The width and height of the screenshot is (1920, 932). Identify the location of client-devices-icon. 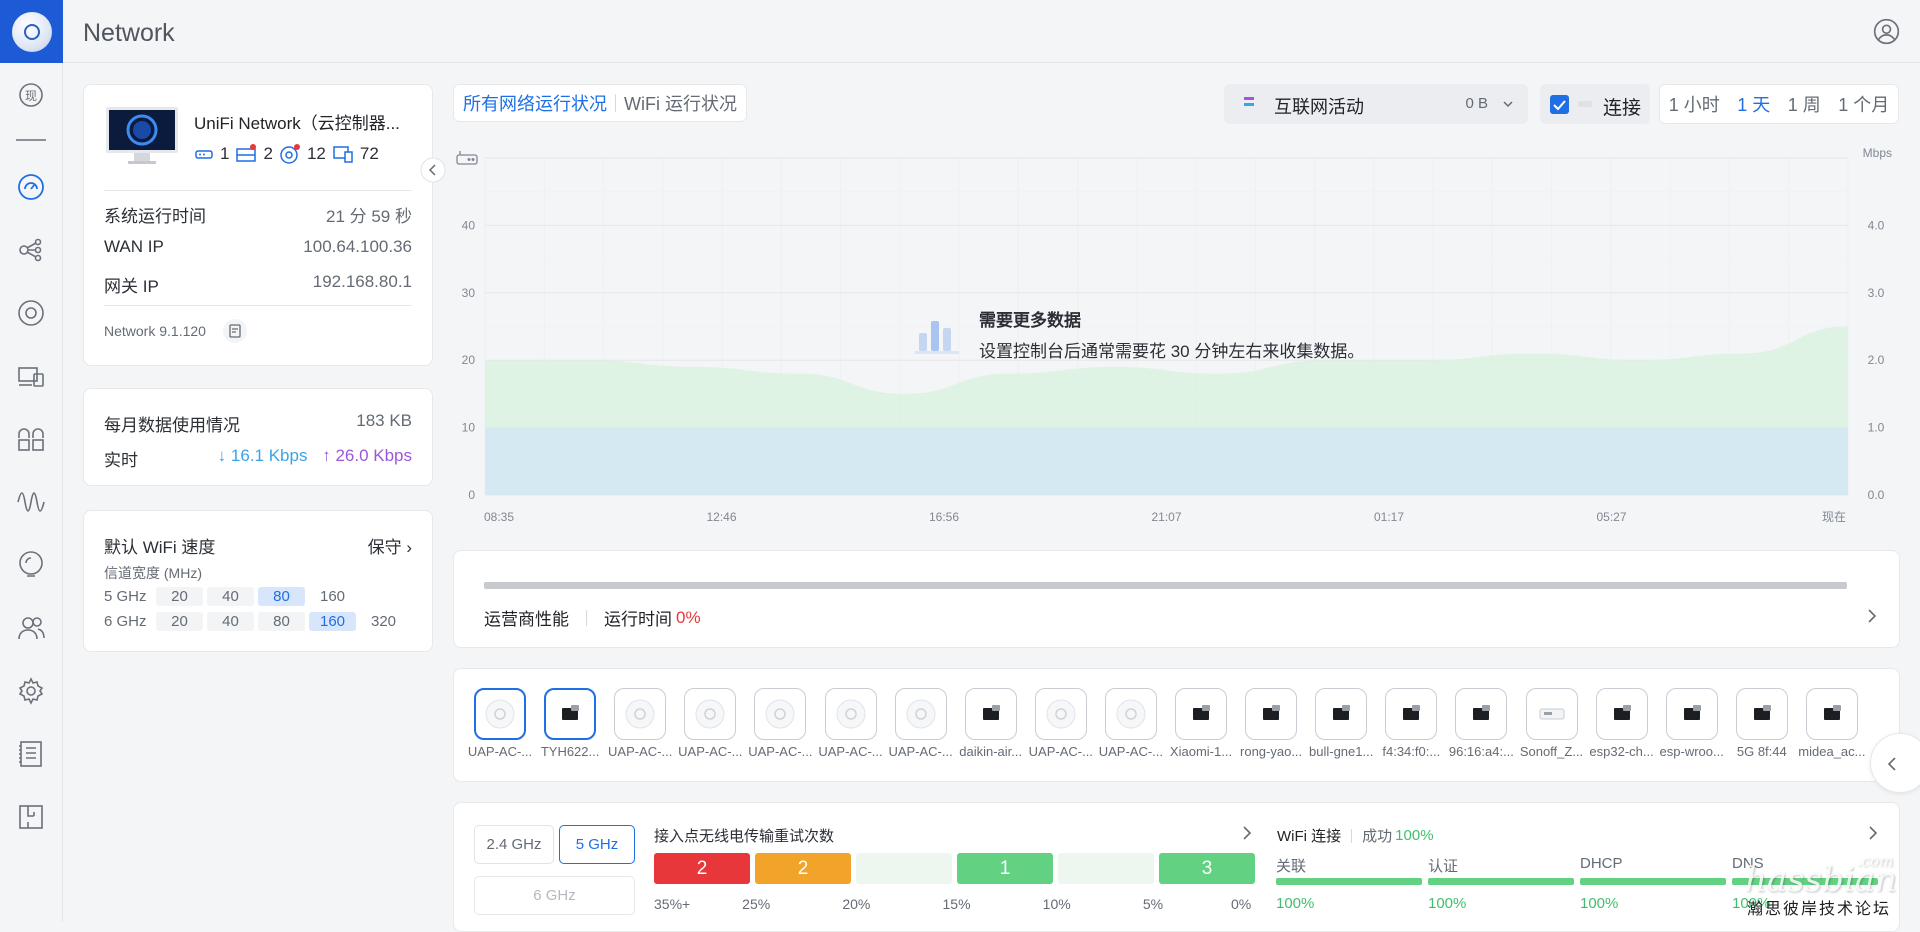
(31, 376).